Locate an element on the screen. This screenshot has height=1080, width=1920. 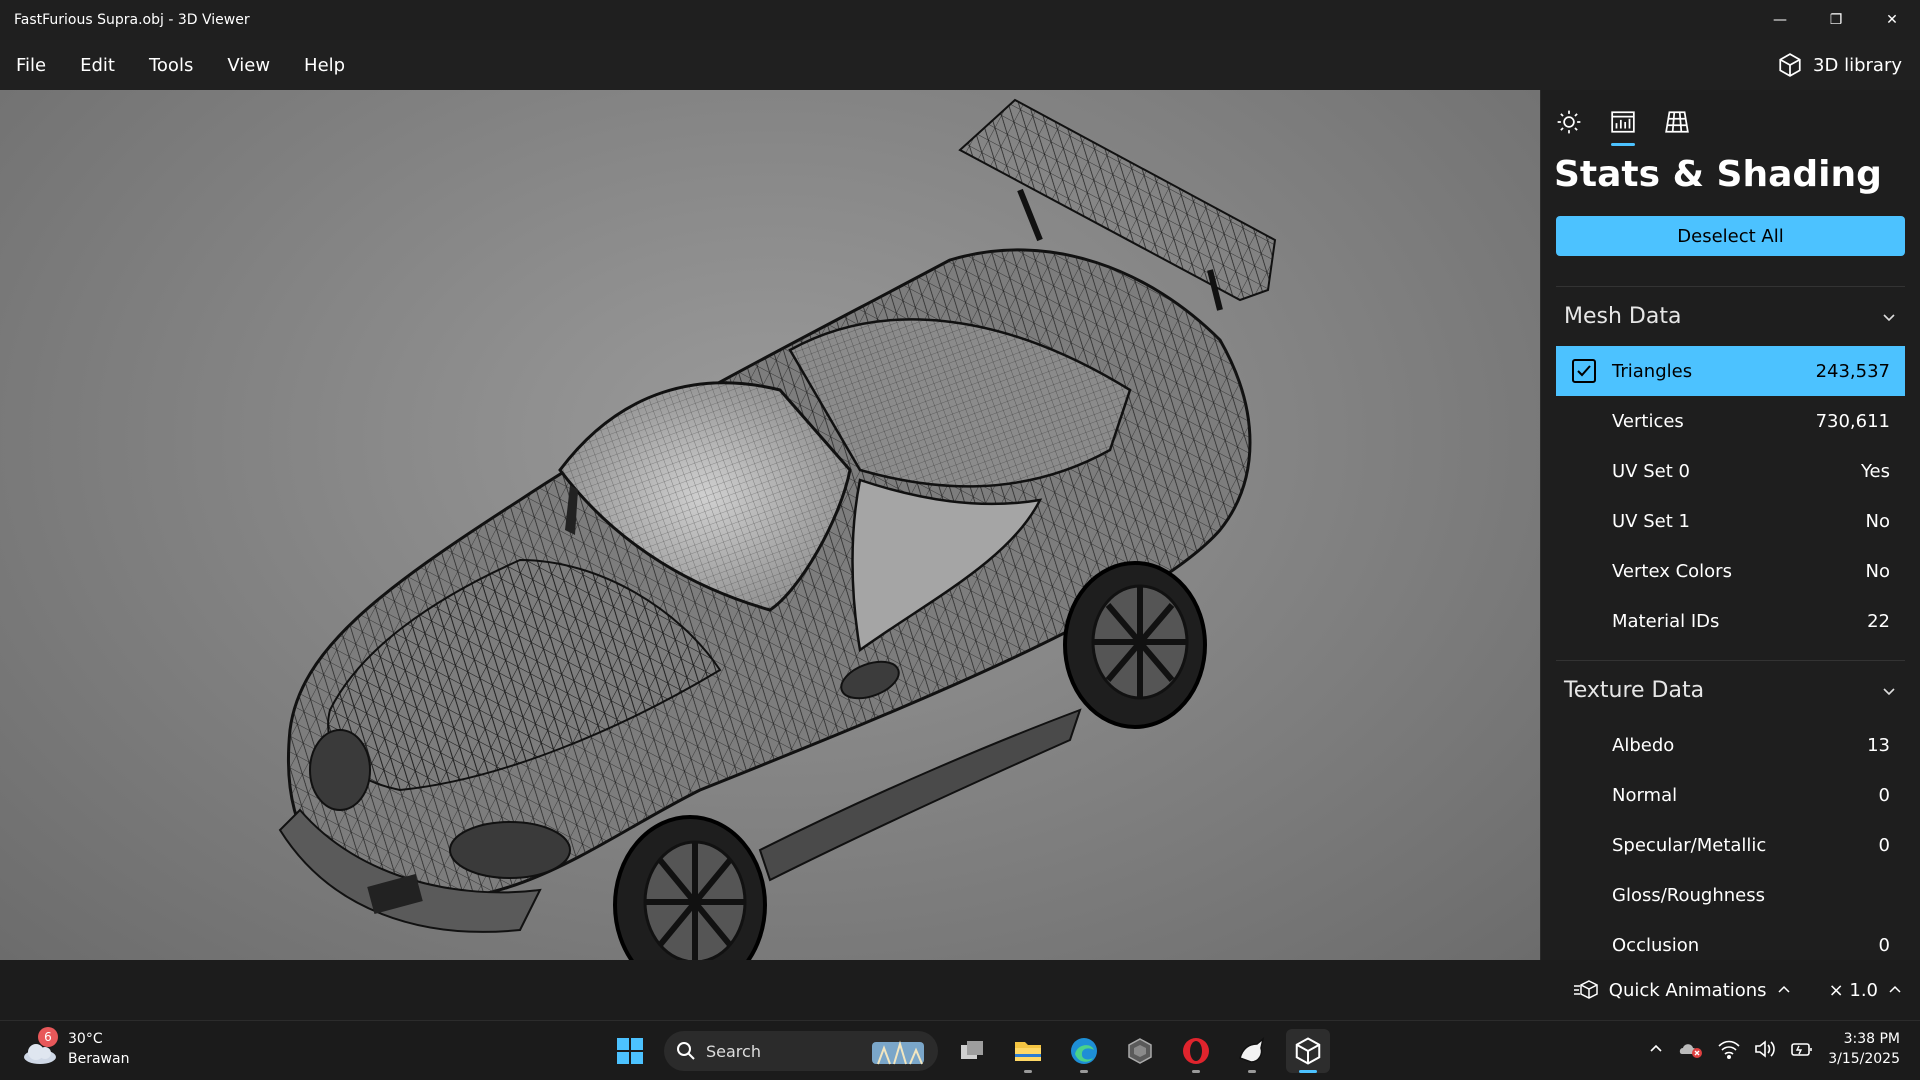
panel-title: Stats & Shading is located at coordinates (1718, 174).